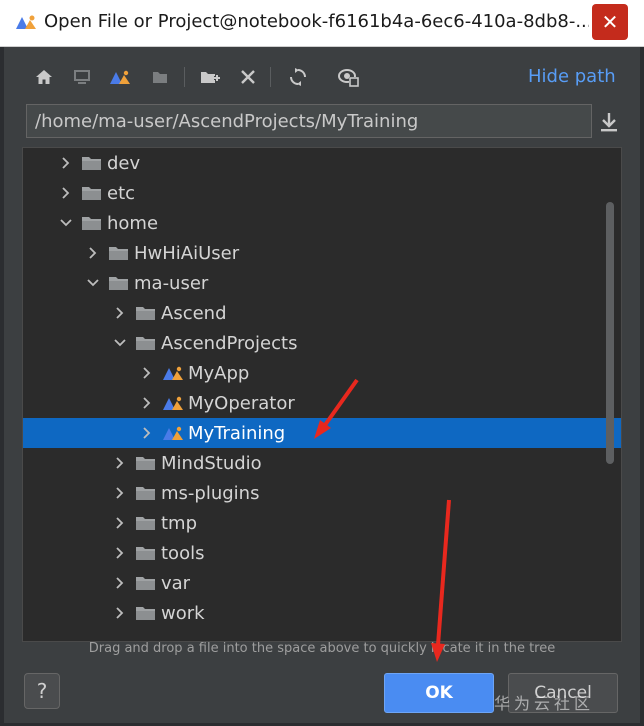  What do you see at coordinates (171, 283) in the screenshot?
I see `tree-item-label: ma-user` at bounding box center [171, 283].